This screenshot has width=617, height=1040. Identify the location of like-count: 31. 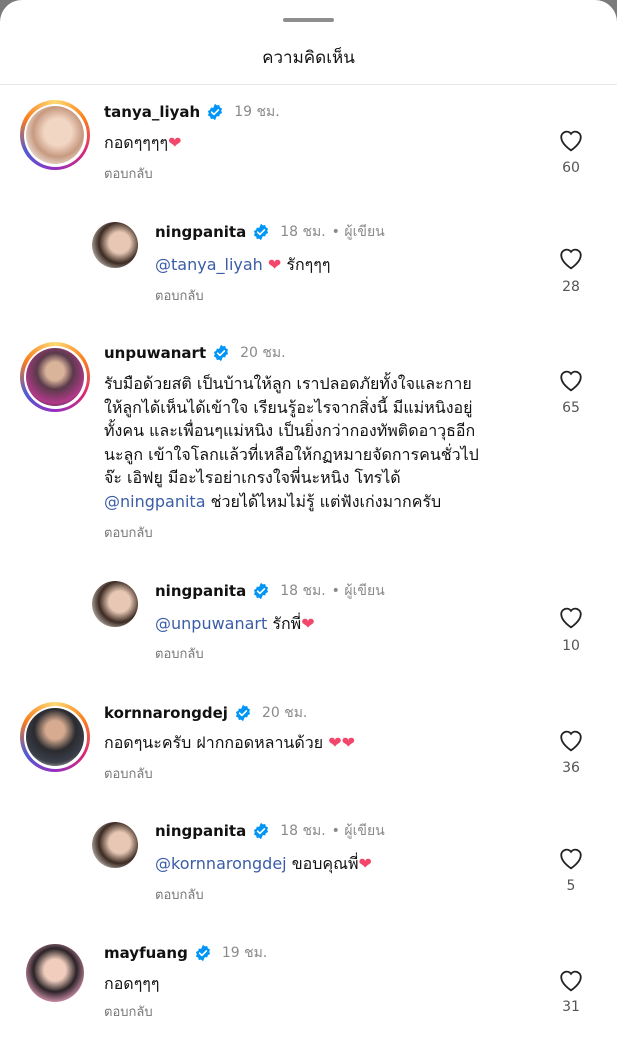
(571, 1007).